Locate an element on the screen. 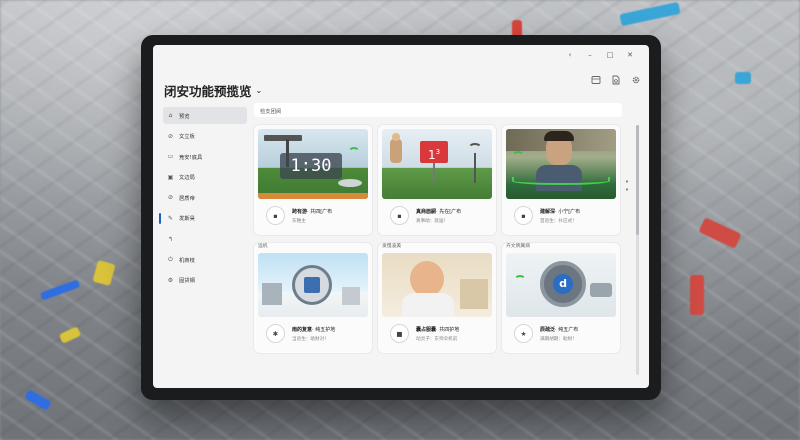  feature-card: 远机 ✱ 雨的复意· 纯五护地 当验生：助财对！ is located at coordinates (313, 298).